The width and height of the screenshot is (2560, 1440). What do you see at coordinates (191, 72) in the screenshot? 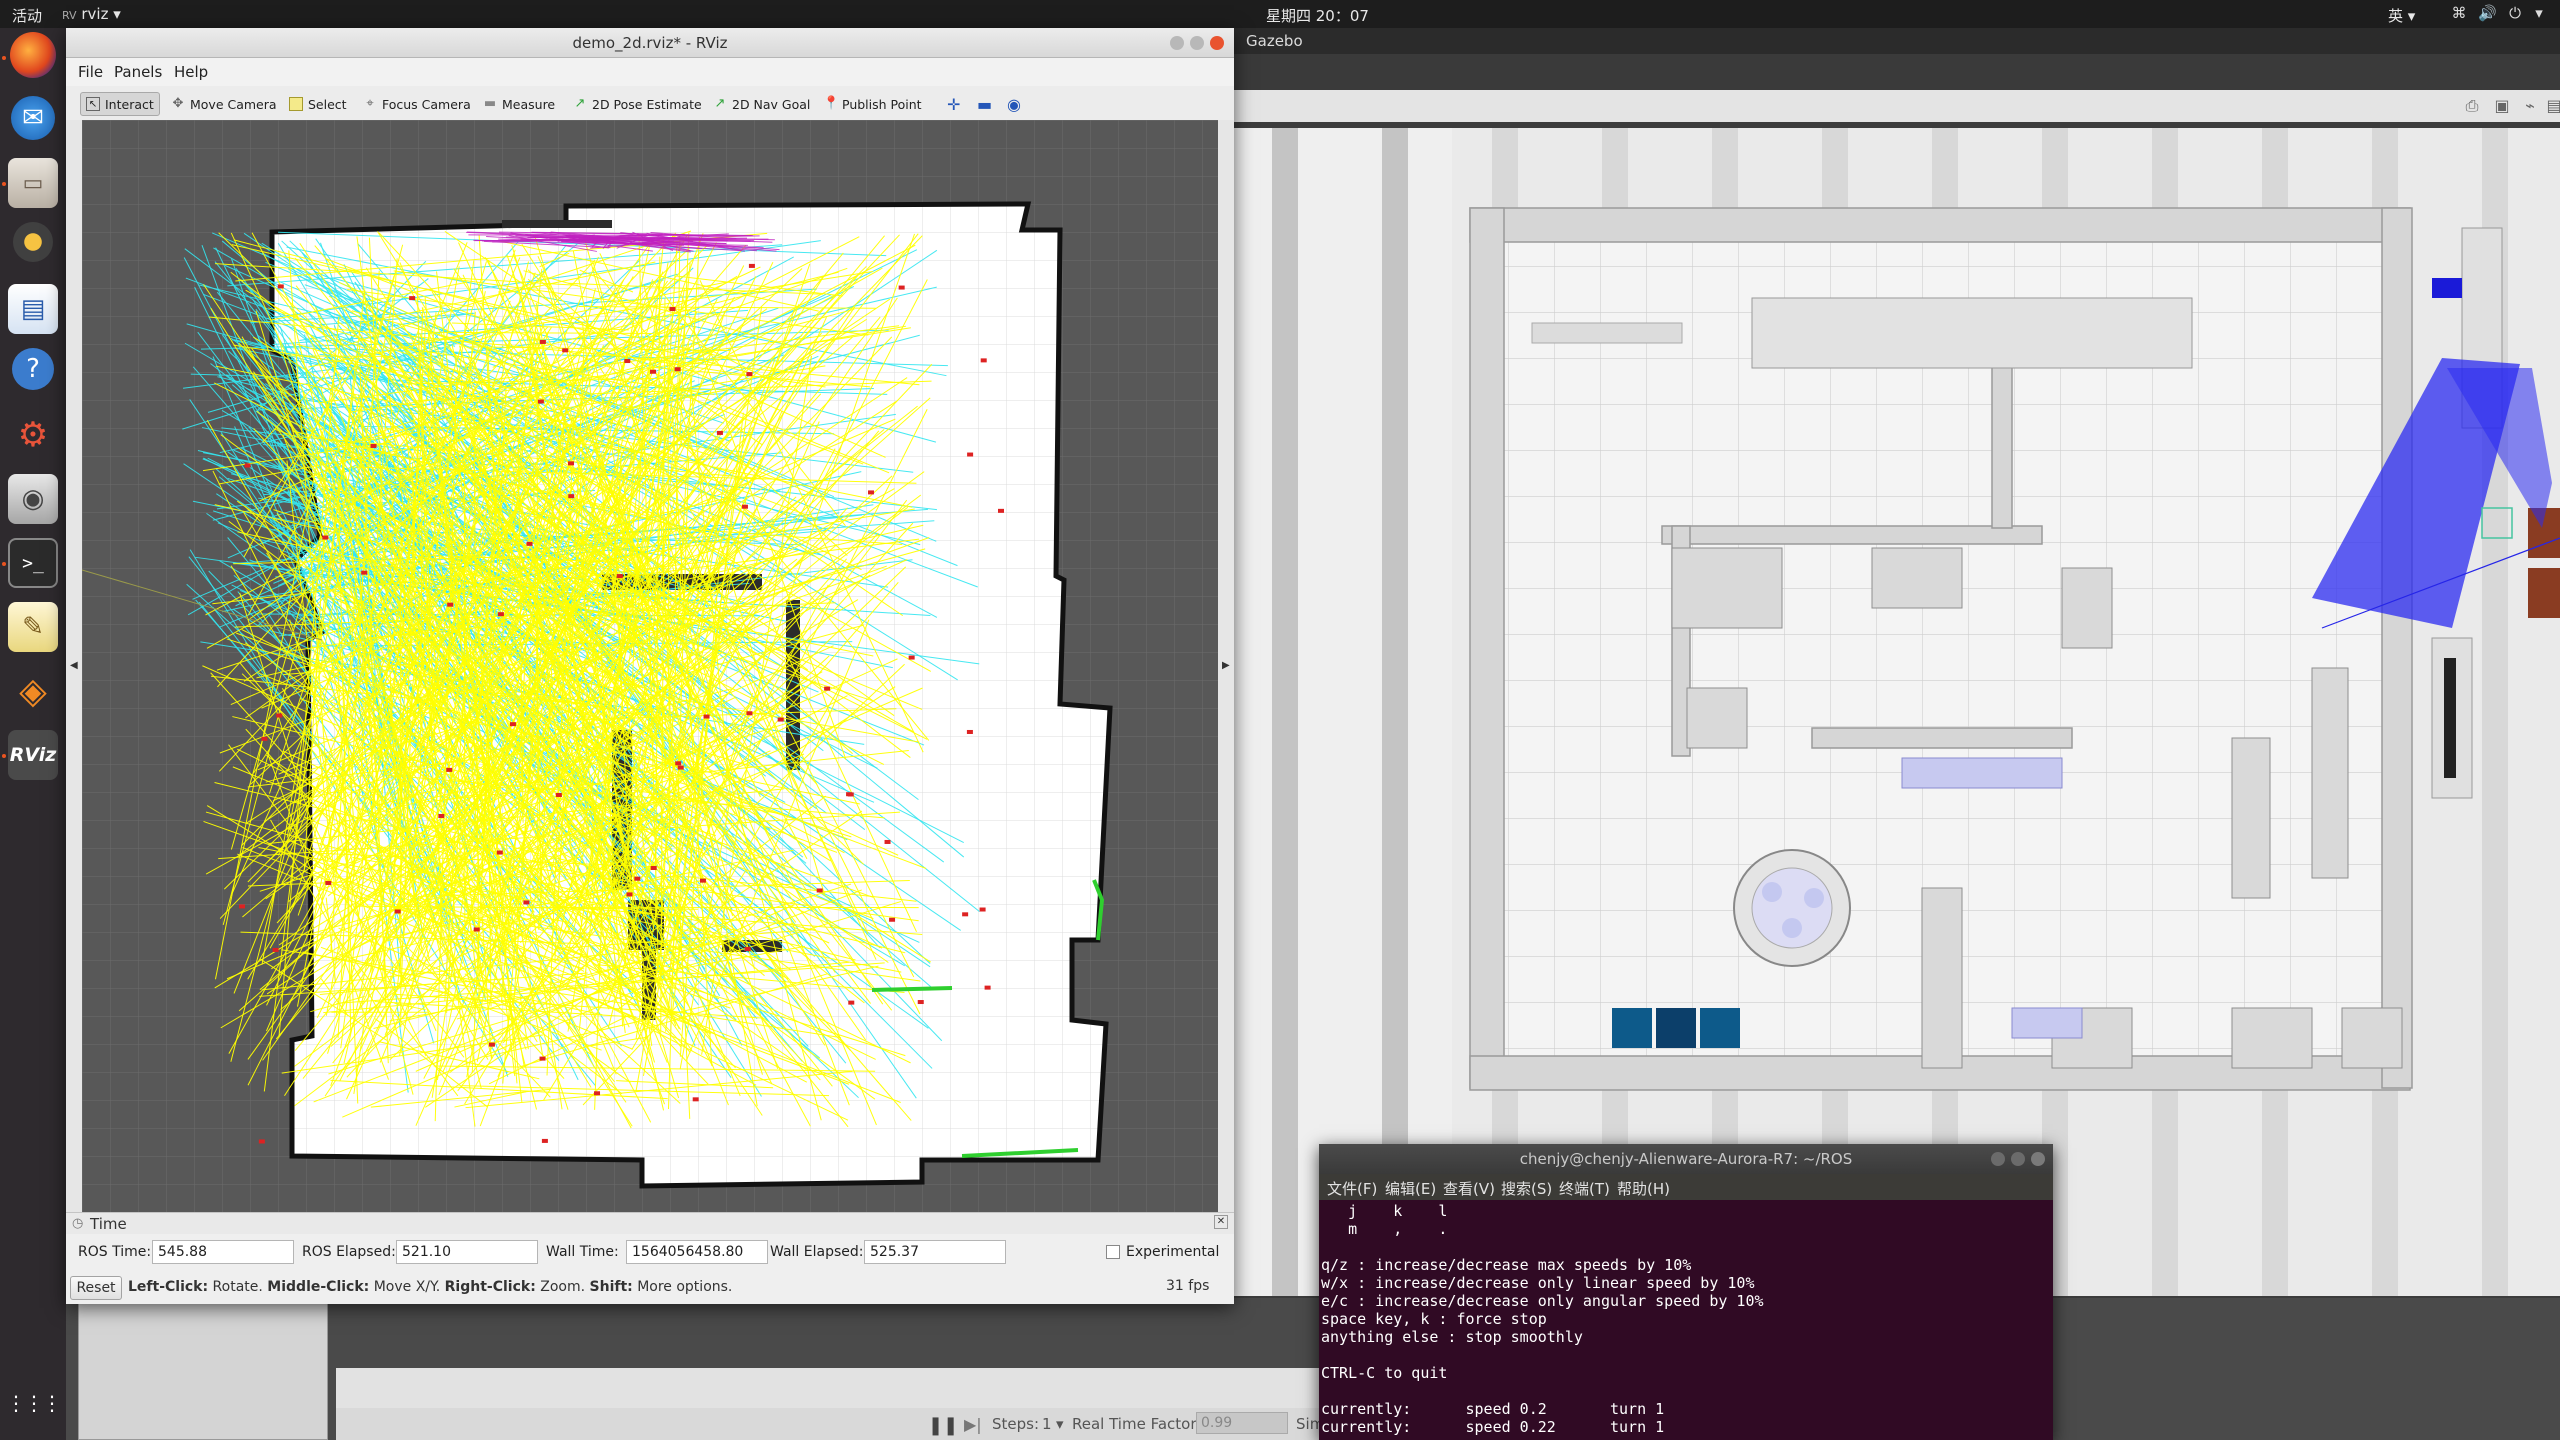
I see `menu-help: Help` at bounding box center [191, 72].